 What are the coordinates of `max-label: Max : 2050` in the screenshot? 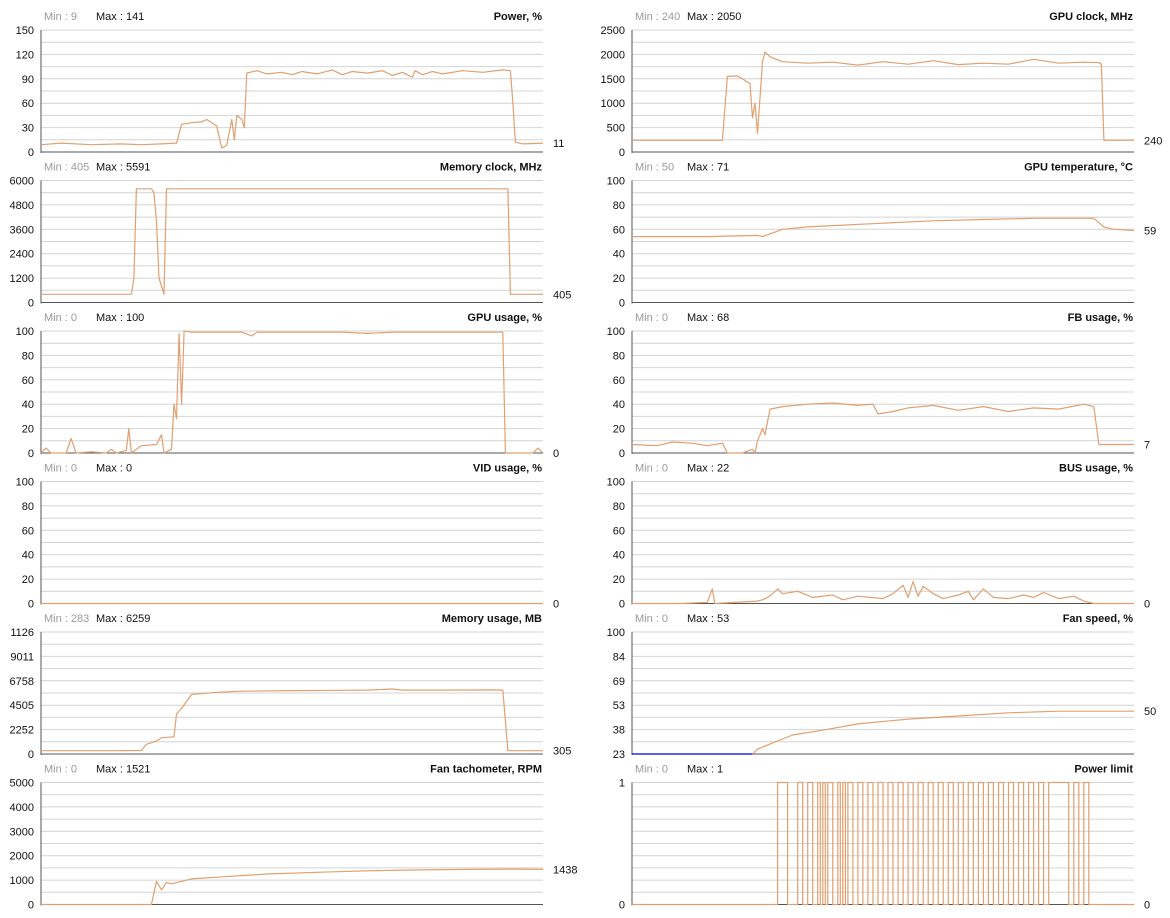 It's located at (714, 17).